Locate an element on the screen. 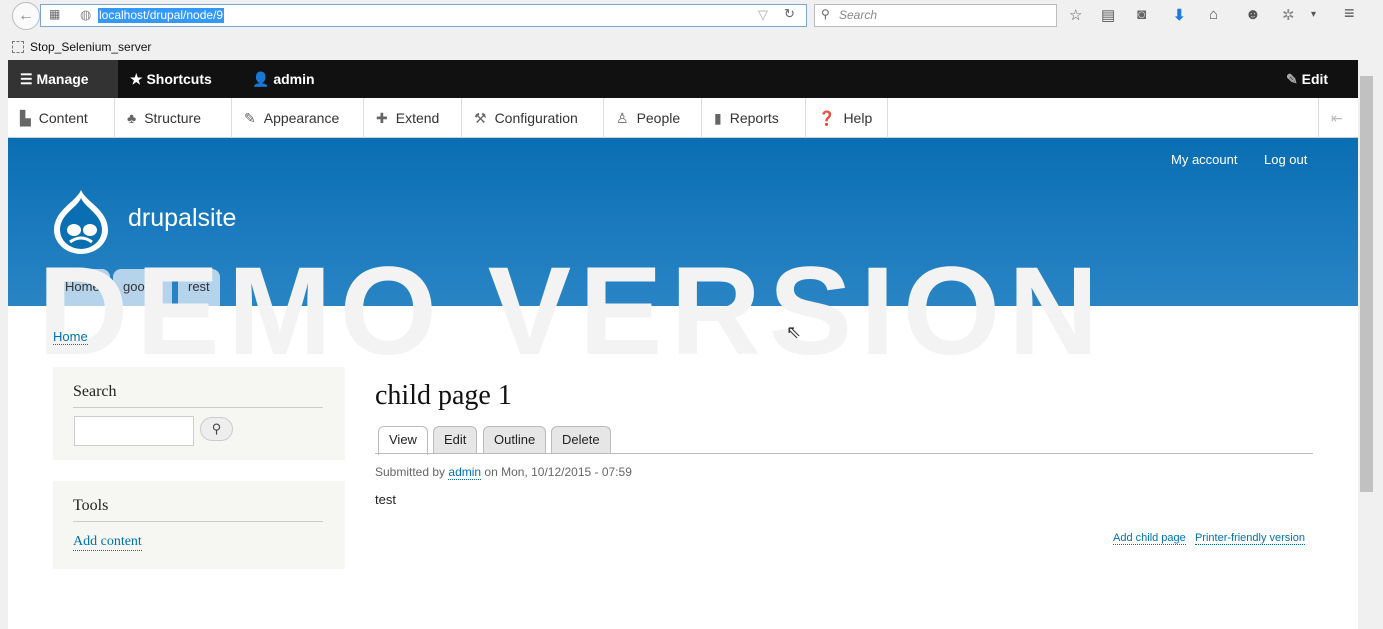 The image size is (1383, 629). tools-block-title: Tools is located at coordinates (198, 509).